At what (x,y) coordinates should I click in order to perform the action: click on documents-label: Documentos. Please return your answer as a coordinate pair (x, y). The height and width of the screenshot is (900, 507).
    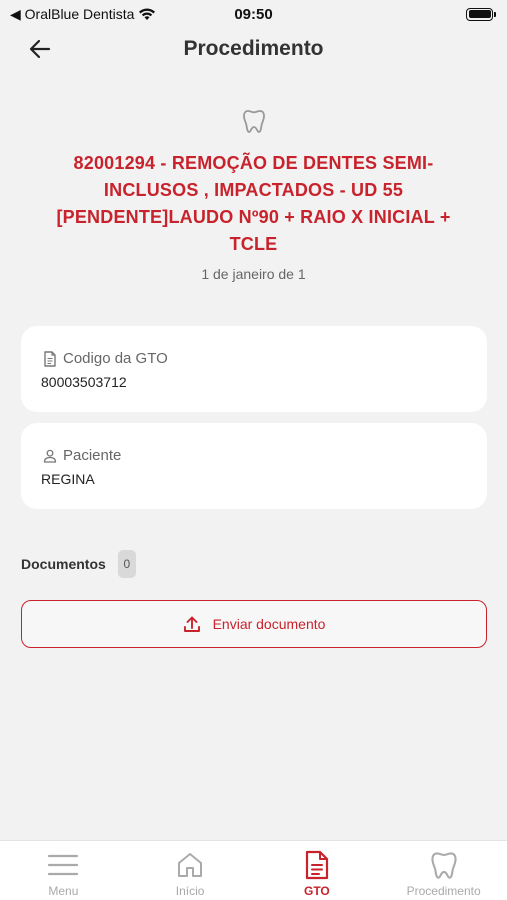
    Looking at the image, I should click on (63, 564).